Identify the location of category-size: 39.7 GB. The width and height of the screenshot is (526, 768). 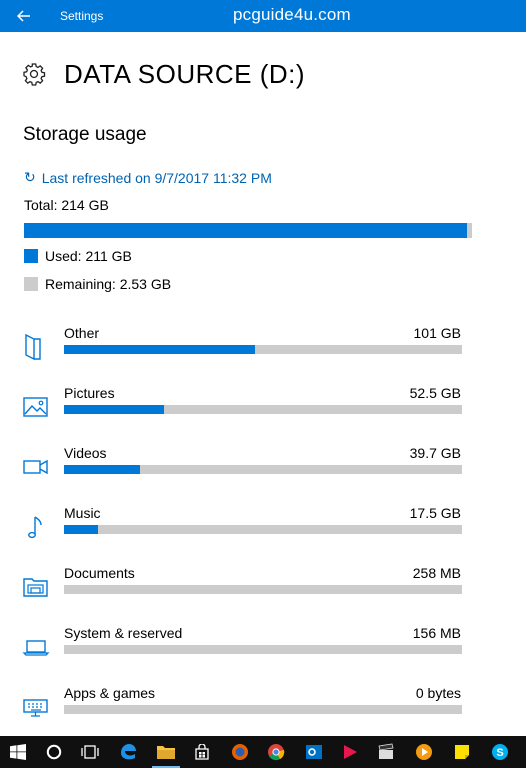
(435, 453).